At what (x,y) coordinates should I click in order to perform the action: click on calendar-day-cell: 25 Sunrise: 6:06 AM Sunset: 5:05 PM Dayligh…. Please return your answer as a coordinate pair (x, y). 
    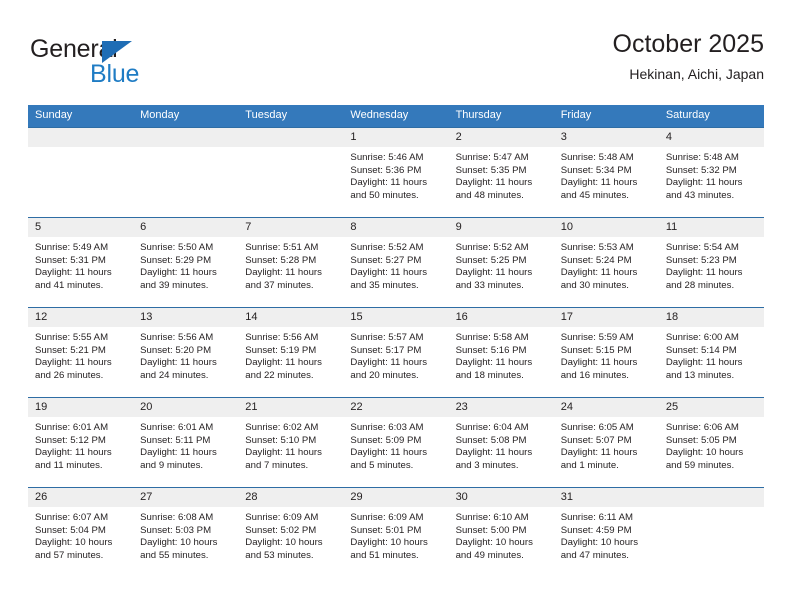
    Looking at the image, I should click on (711, 442).